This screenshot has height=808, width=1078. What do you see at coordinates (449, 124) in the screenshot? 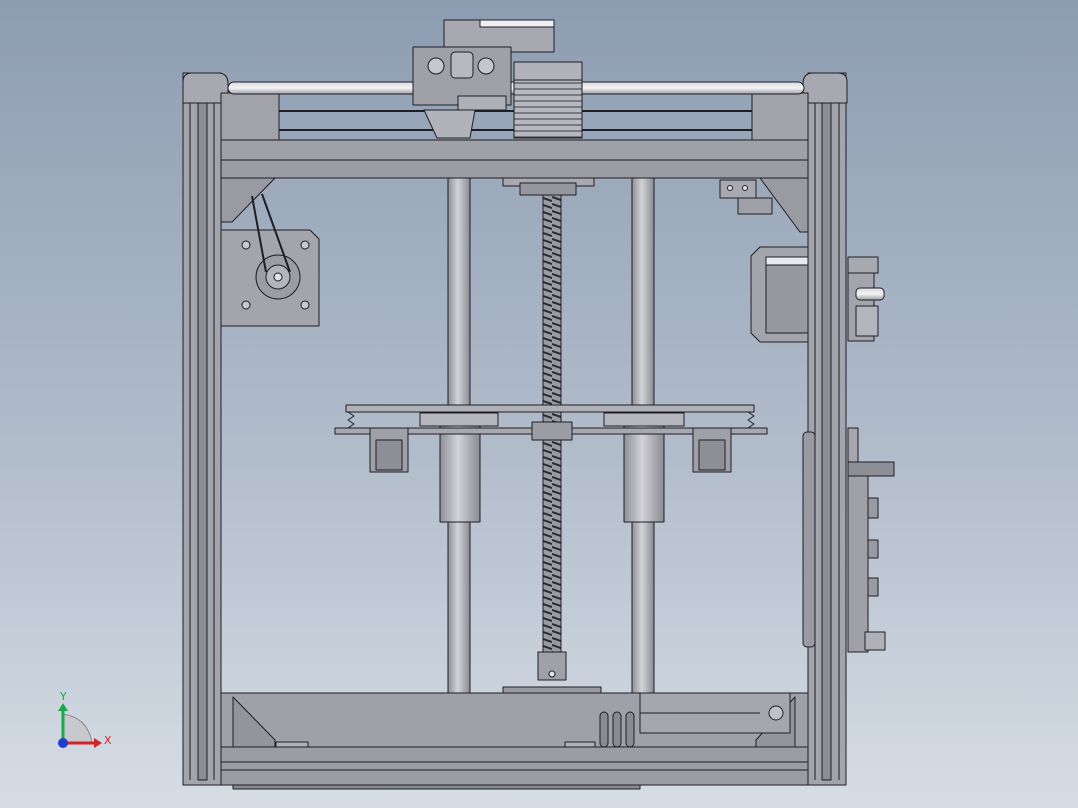
I see `hotend-nozzle-mount` at bounding box center [449, 124].